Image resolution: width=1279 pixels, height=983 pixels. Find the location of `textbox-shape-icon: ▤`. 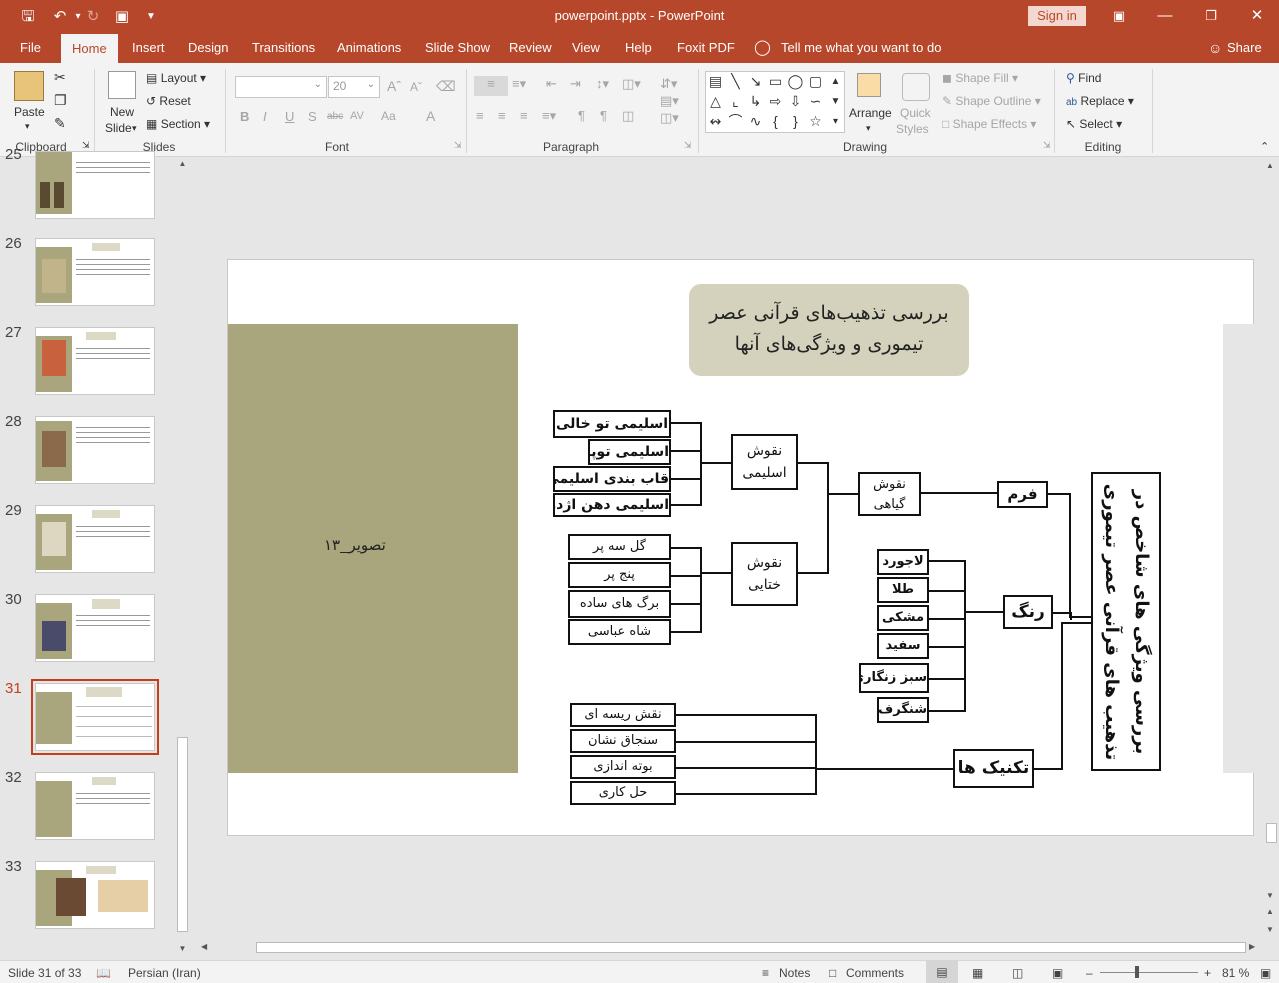

textbox-shape-icon: ▤ is located at coordinates (715, 81).